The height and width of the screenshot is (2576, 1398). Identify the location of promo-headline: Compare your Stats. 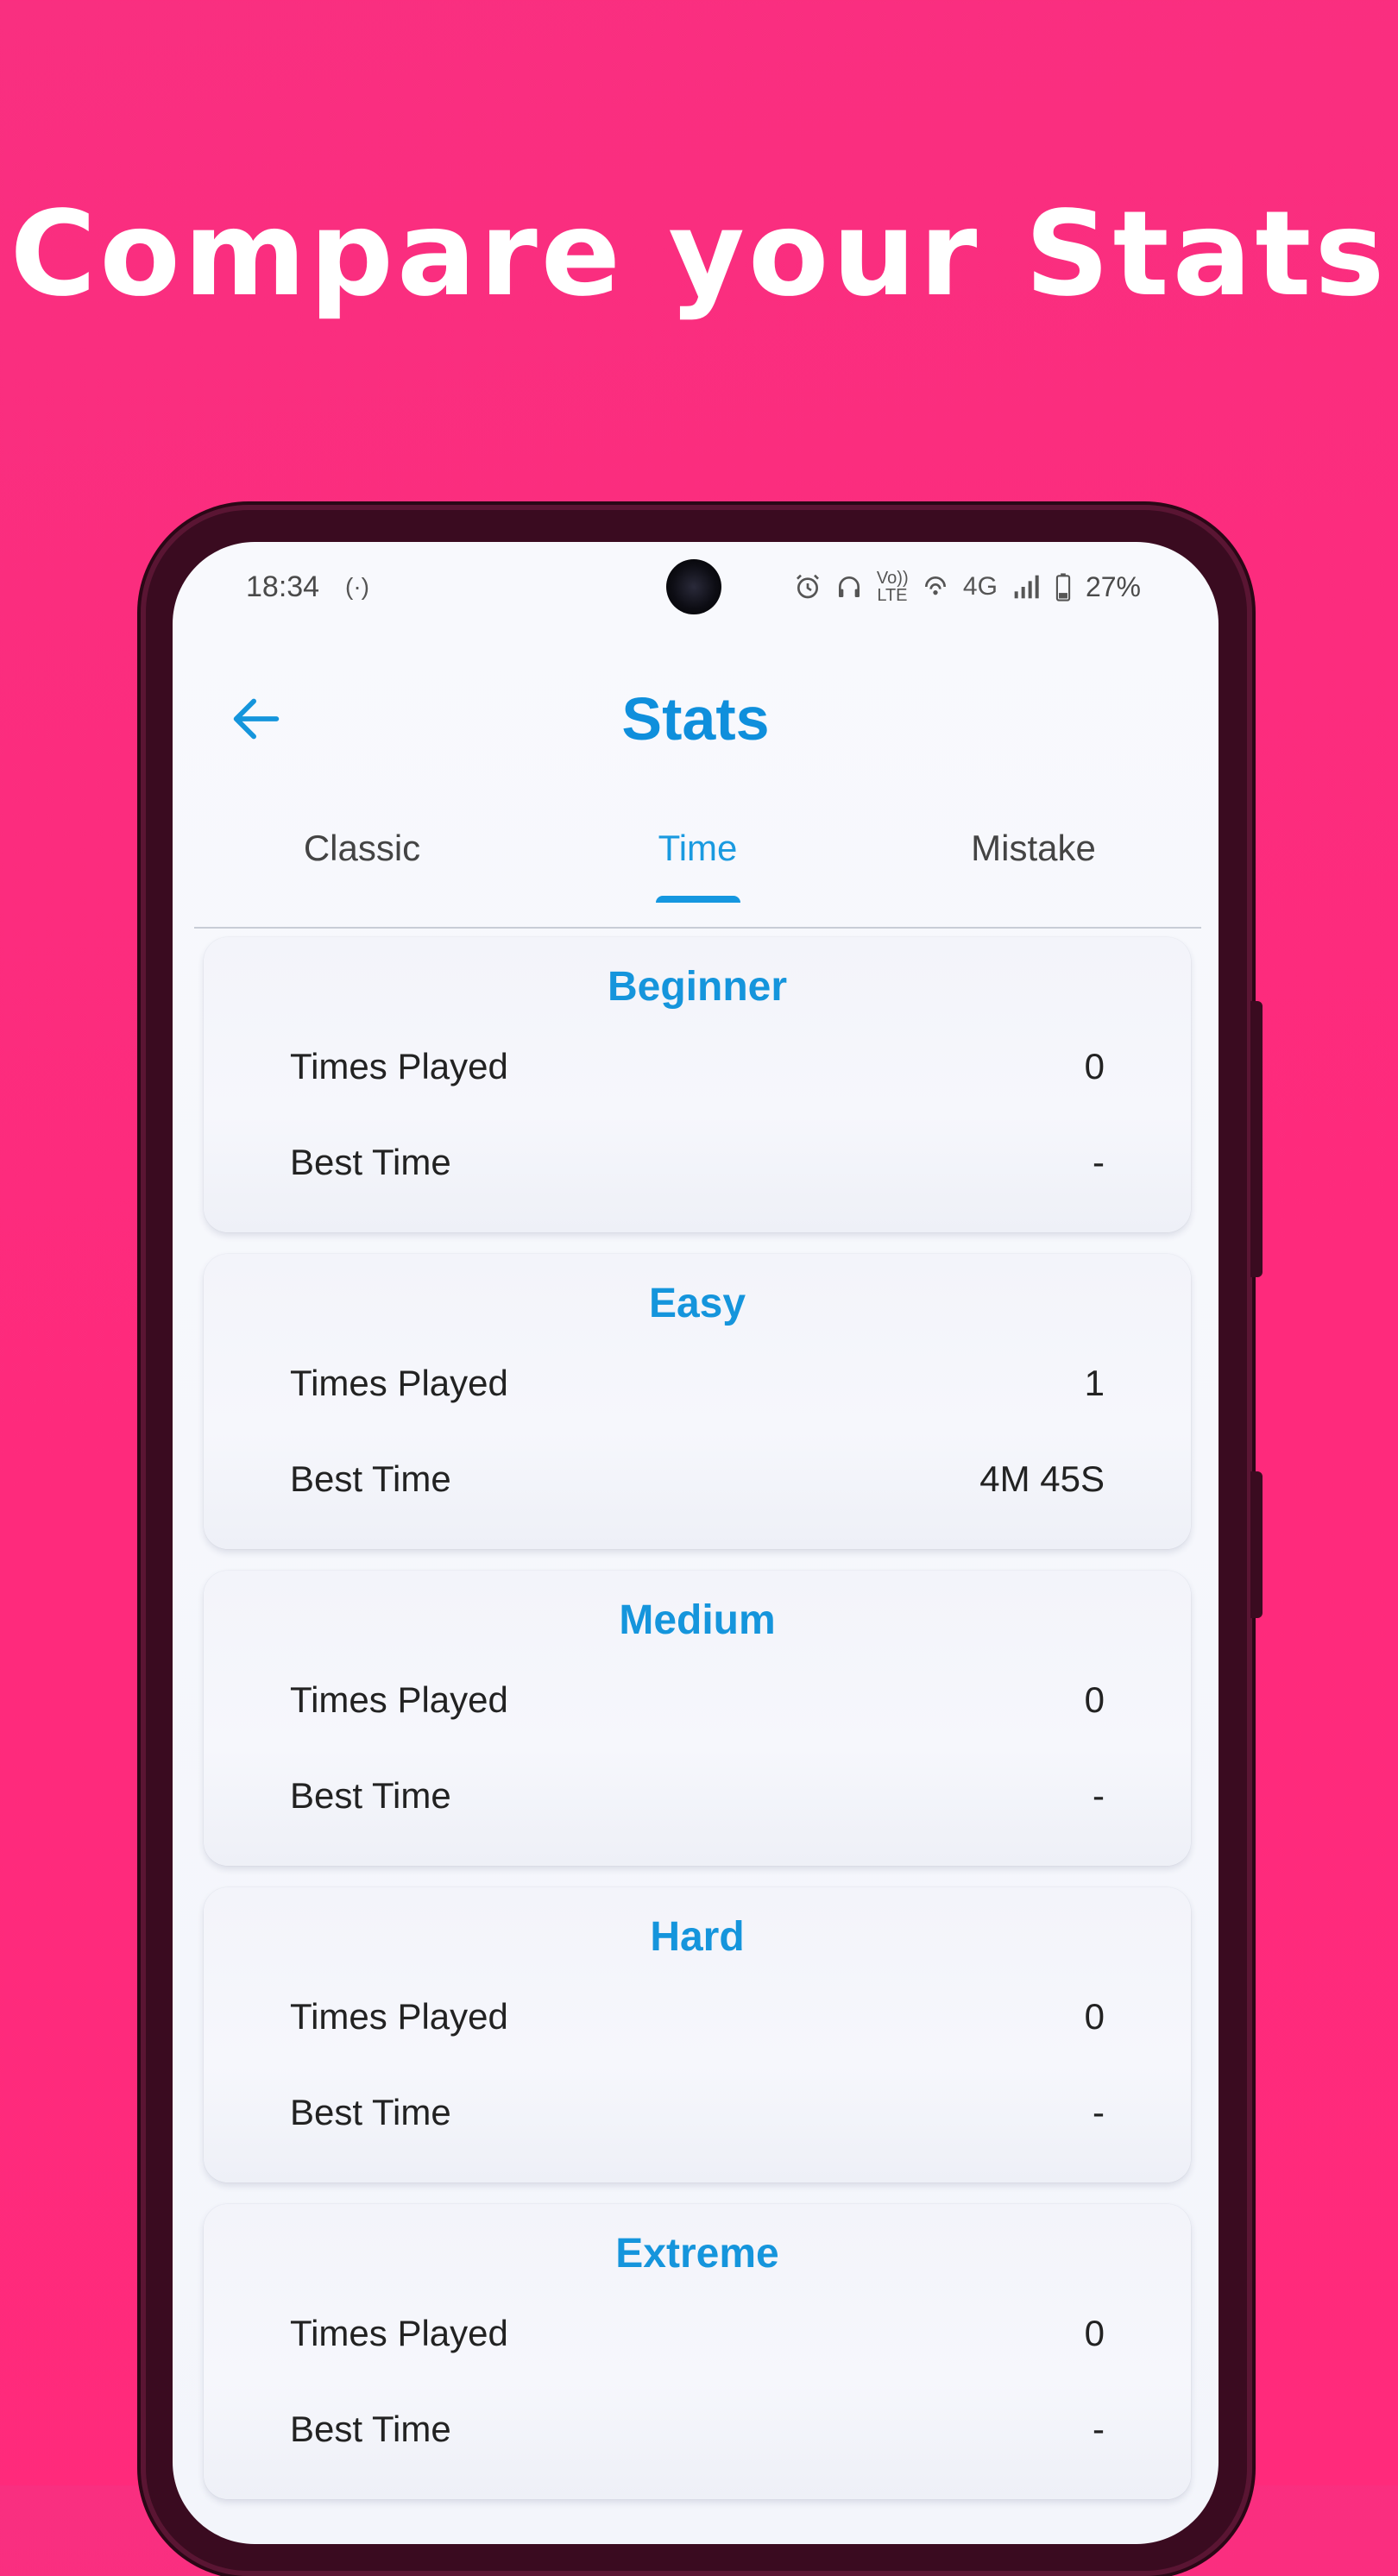
(699, 254).